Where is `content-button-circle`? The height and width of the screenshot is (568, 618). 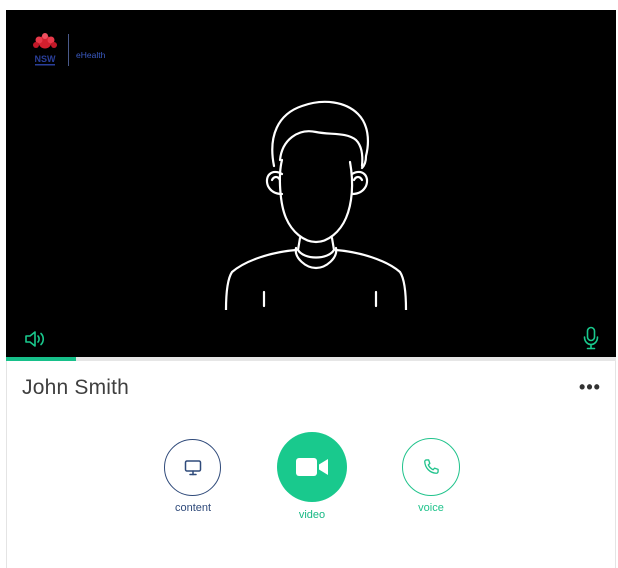 content-button-circle is located at coordinates (192, 467).